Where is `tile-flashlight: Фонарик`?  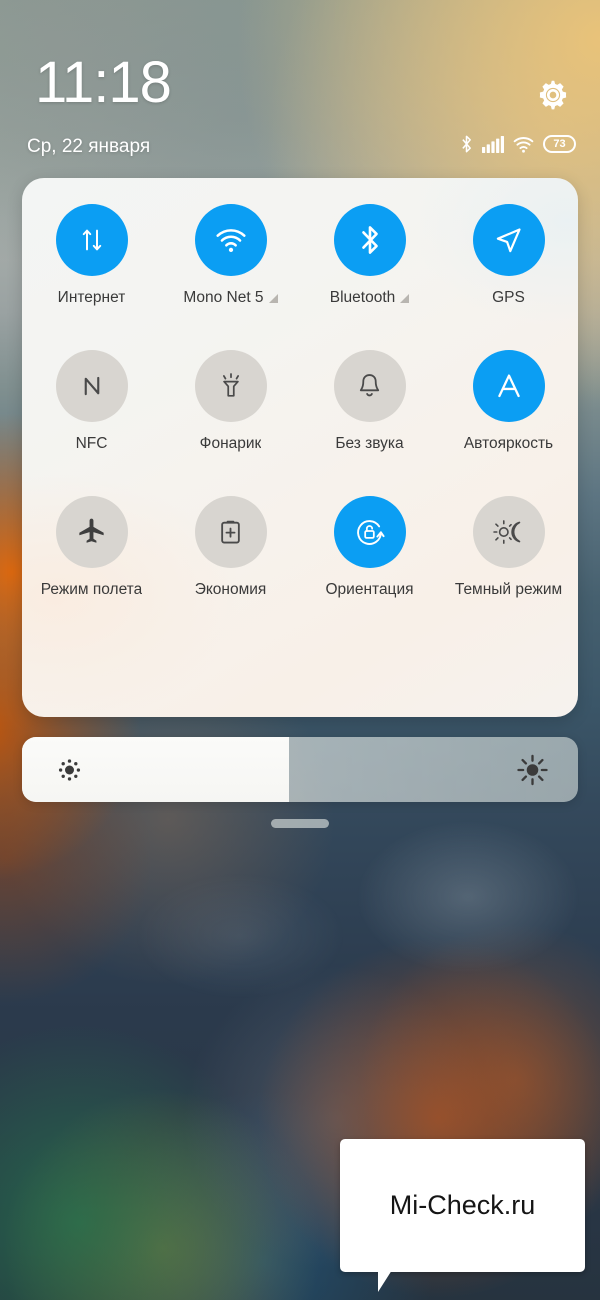
tile-flashlight: Фонарик is located at coordinates (230, 423).